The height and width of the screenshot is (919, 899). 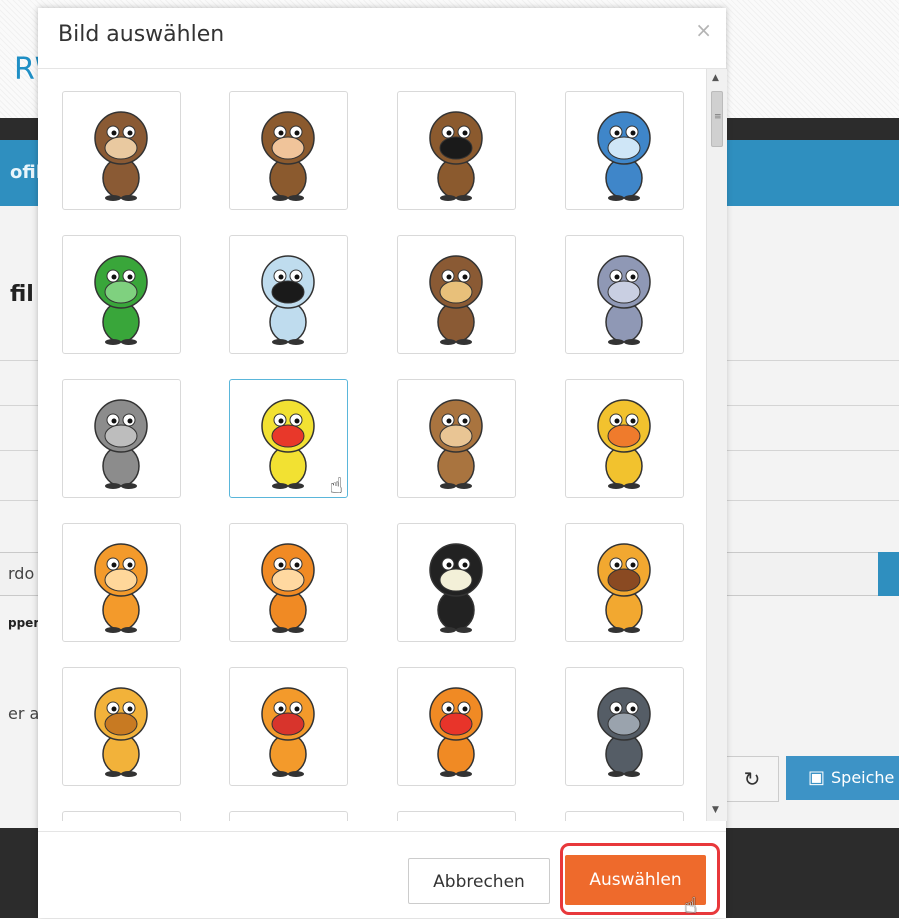 I want to click on save-button: ▣ Speiche, so click(x=842, y=778).